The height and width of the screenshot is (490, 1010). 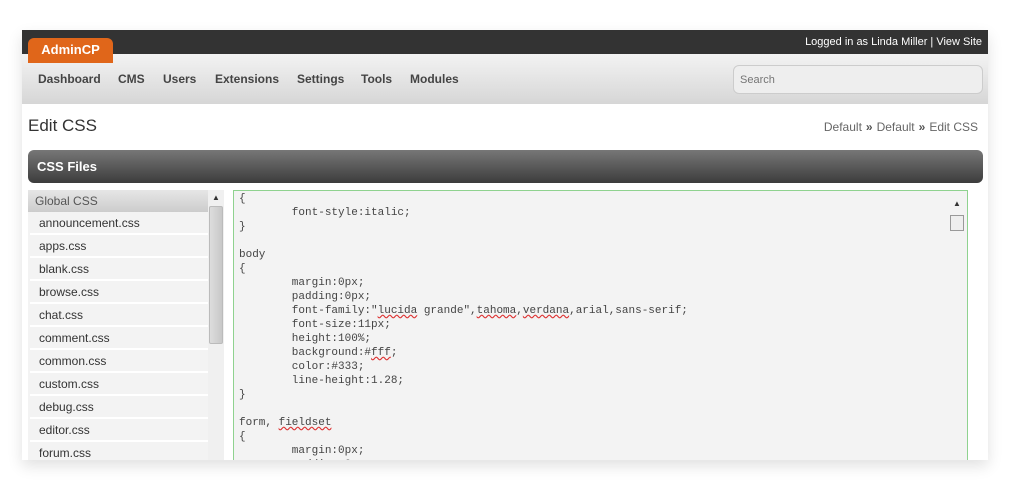 I want to click on file-item: announcement.css, so click(x=120, y=223).